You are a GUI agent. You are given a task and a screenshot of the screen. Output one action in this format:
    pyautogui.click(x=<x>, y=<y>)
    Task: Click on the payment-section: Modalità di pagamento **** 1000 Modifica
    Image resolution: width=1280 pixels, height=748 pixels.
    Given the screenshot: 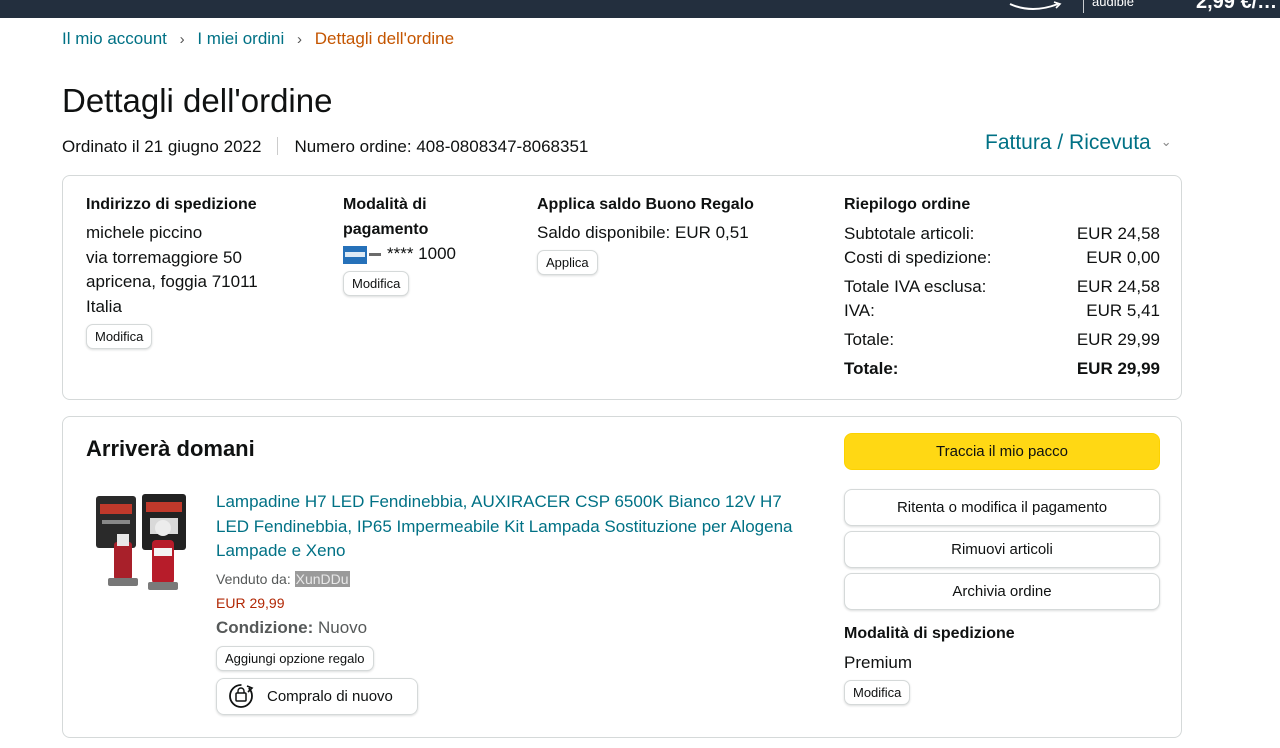 What is the action you would take?
    pyautogui.click(x=428, y=244)
    